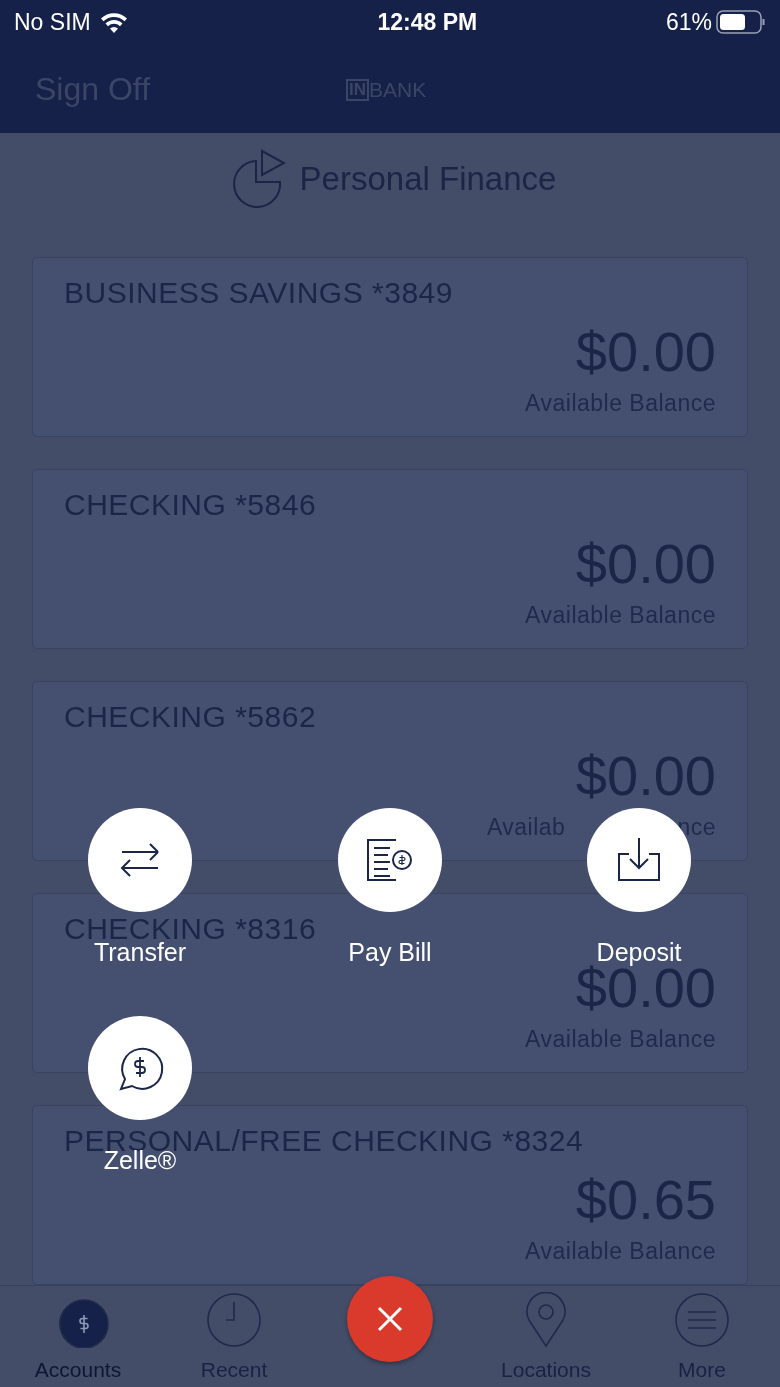 This screenshot has height=1387, width=780. Describe the element at coordinates (390, 952) in the screenshot. I see `quick-action-label: Pay Bill` at that location.